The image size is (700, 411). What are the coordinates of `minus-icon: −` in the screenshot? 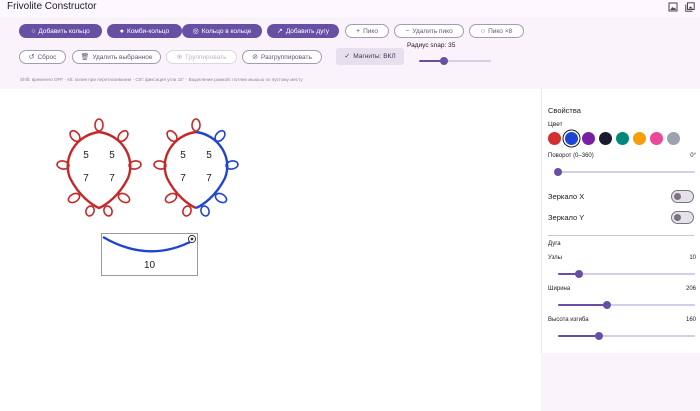 It's located at (407, 31).